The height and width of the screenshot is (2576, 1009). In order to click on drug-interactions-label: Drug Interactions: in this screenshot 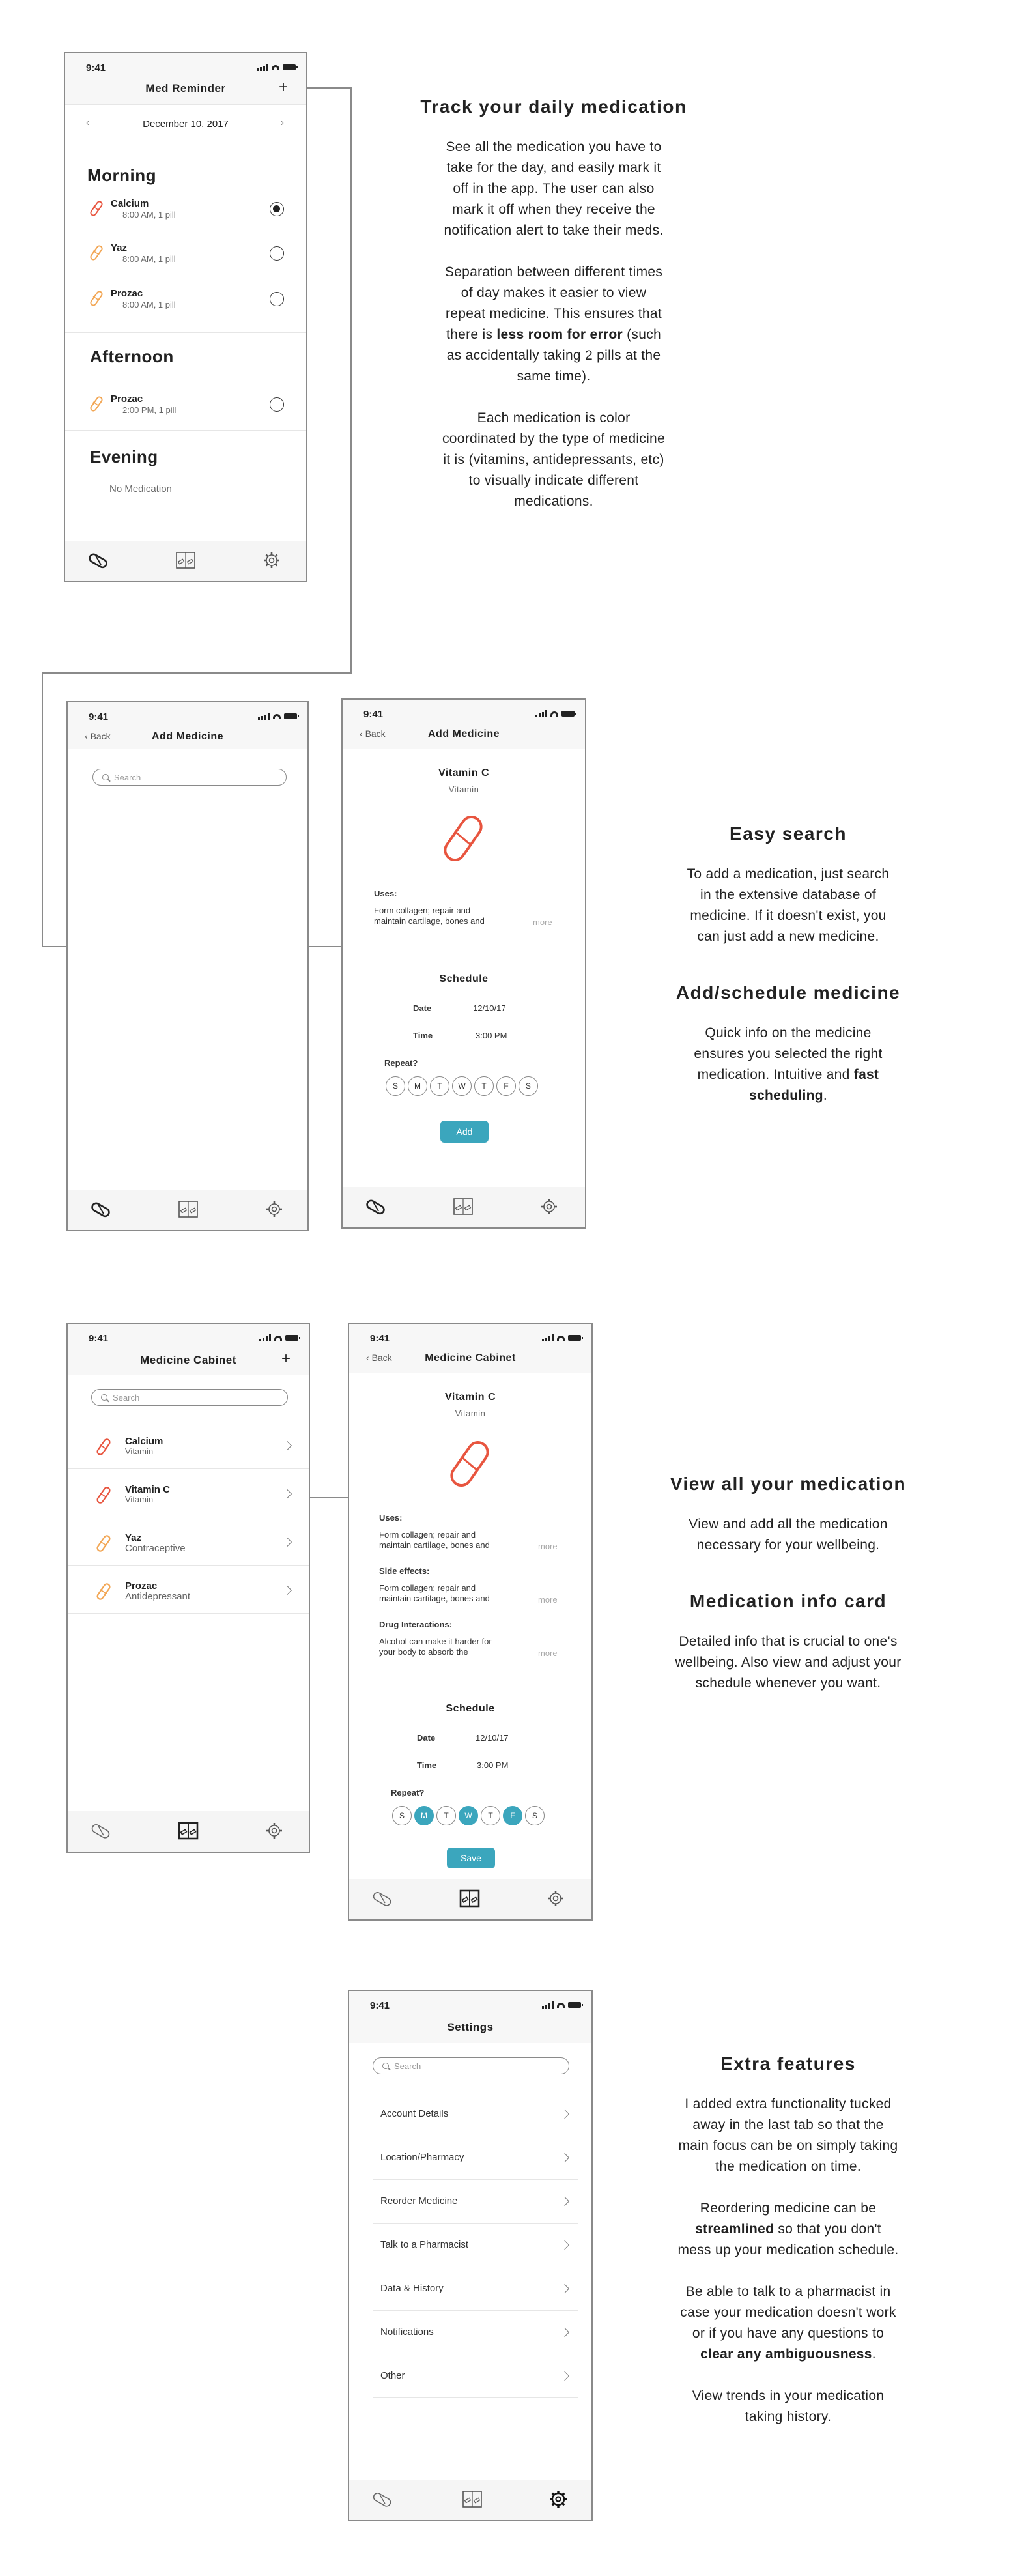, I will do `click(415, 1624)`.